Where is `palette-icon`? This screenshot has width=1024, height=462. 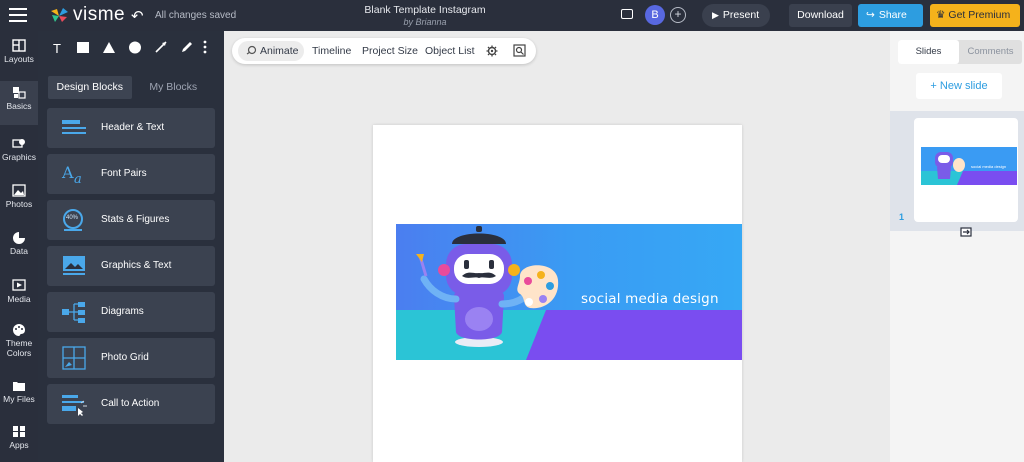 palette-icon is located at coordinates (19, 330).